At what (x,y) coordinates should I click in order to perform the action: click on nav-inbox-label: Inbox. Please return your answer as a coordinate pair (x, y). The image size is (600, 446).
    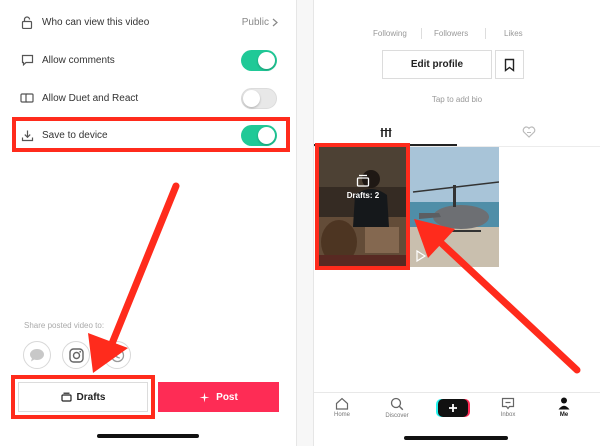
    Looking at the image, I should click on (508, 415).